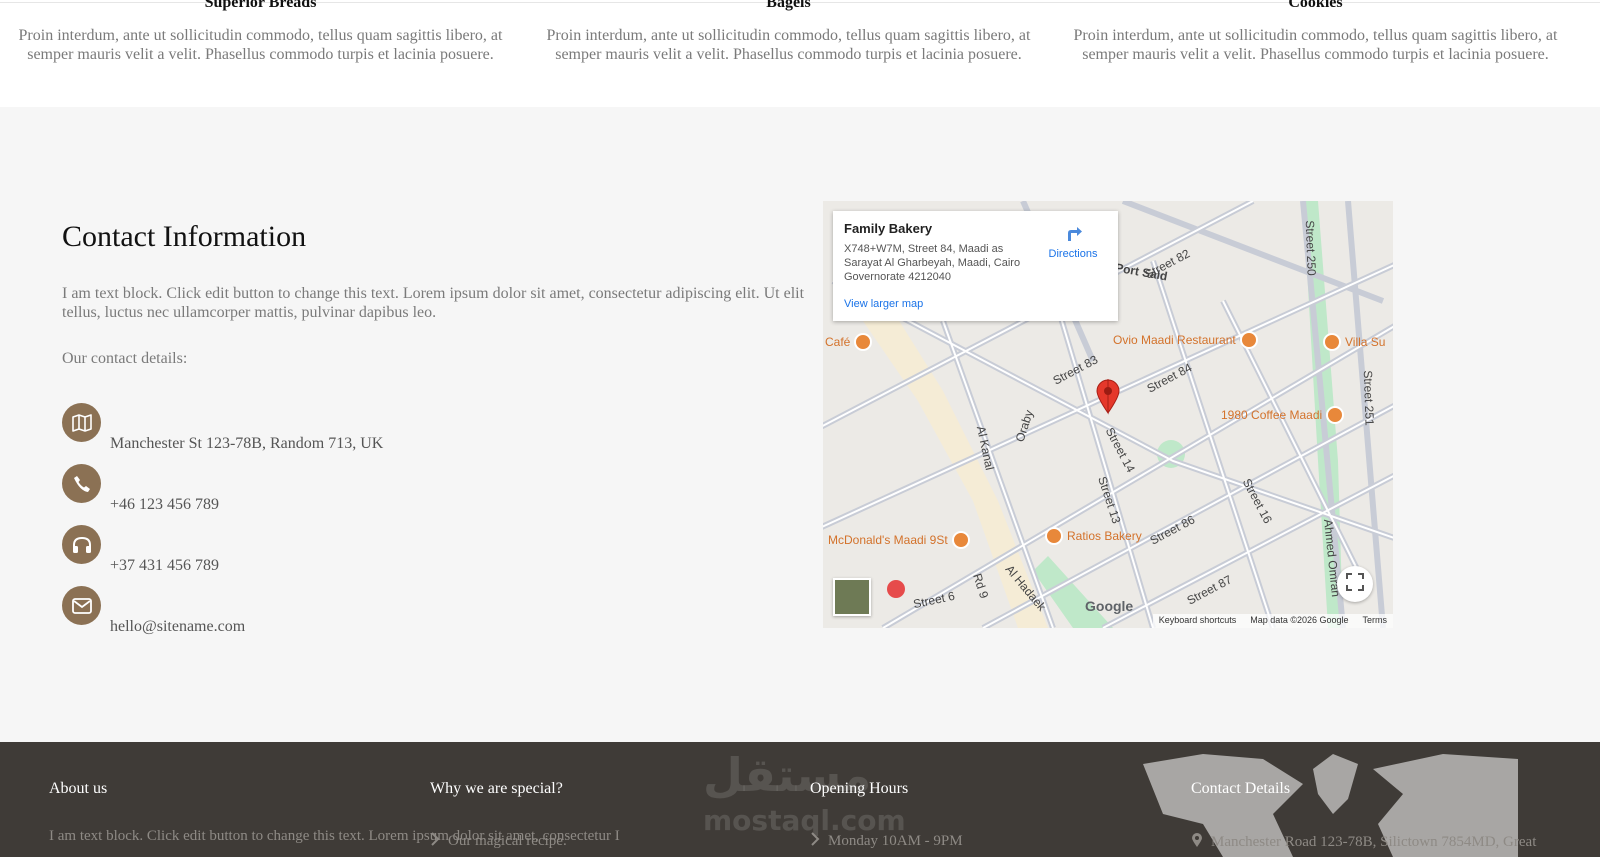 Image resolution: width=1600 pixels, height=857 pixels. Describe the element at coordinates (125, 358) in the screenshot. I see `contact-details-label: Our contact details:` at that location.